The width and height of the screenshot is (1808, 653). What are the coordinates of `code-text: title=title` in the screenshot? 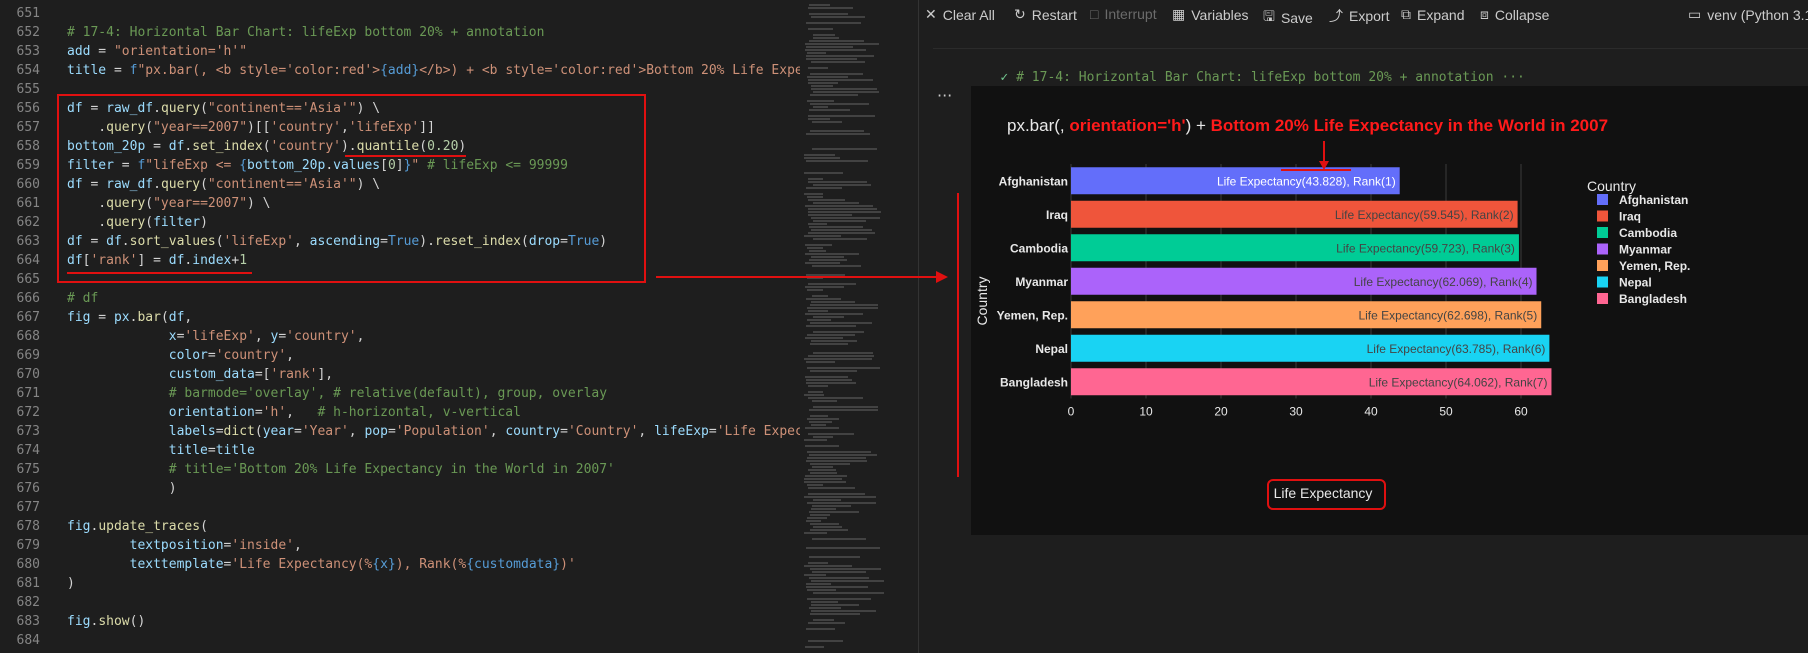 It's located at (161, 450).